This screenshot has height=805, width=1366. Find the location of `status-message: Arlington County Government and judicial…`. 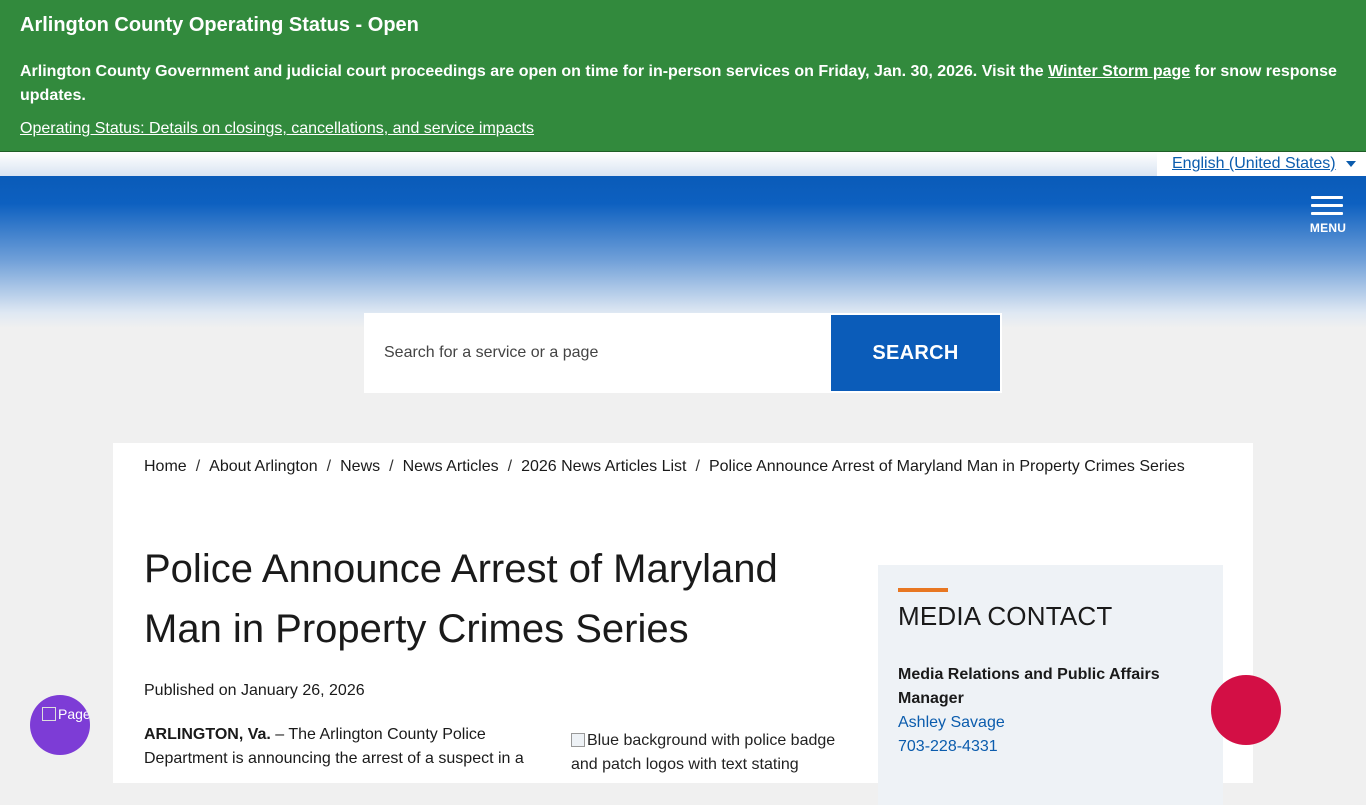

status-message: Arlington County Government and judicial… is located at coordinates (685, 84).